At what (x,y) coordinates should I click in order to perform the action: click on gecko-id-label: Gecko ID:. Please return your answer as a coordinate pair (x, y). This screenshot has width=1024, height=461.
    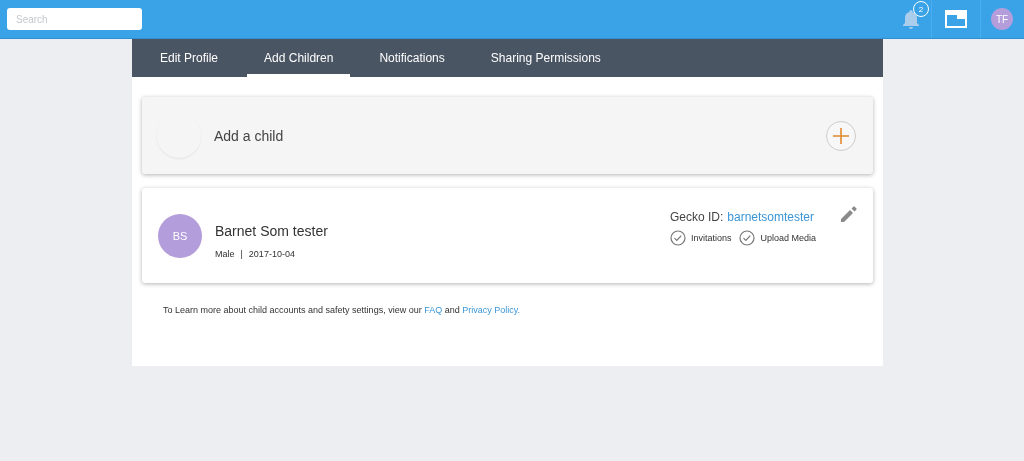
    Looking at the image, I should click on (696, 216).